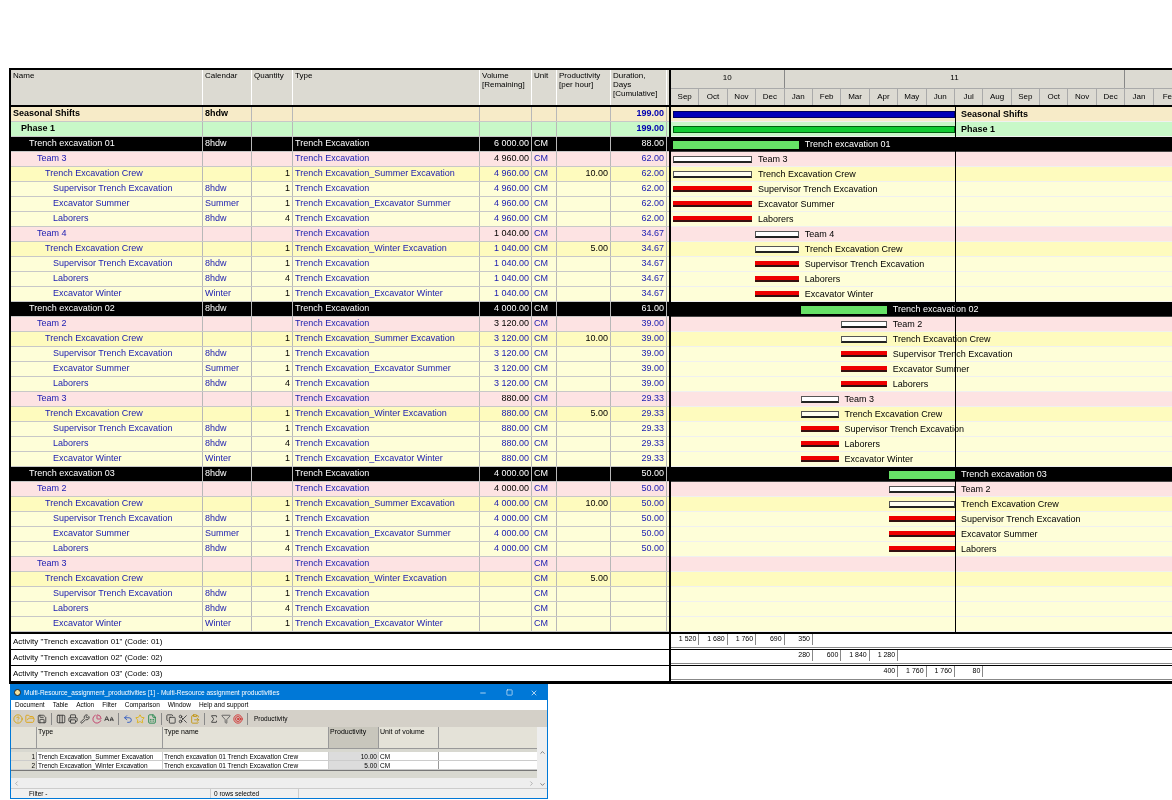  I want to click on table-cell: 3 120.00, so click(511, 339).